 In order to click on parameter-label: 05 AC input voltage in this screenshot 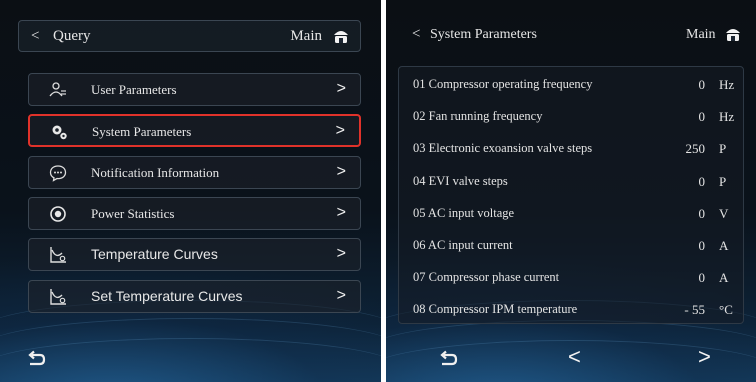, I will do `click(464, 213)`.